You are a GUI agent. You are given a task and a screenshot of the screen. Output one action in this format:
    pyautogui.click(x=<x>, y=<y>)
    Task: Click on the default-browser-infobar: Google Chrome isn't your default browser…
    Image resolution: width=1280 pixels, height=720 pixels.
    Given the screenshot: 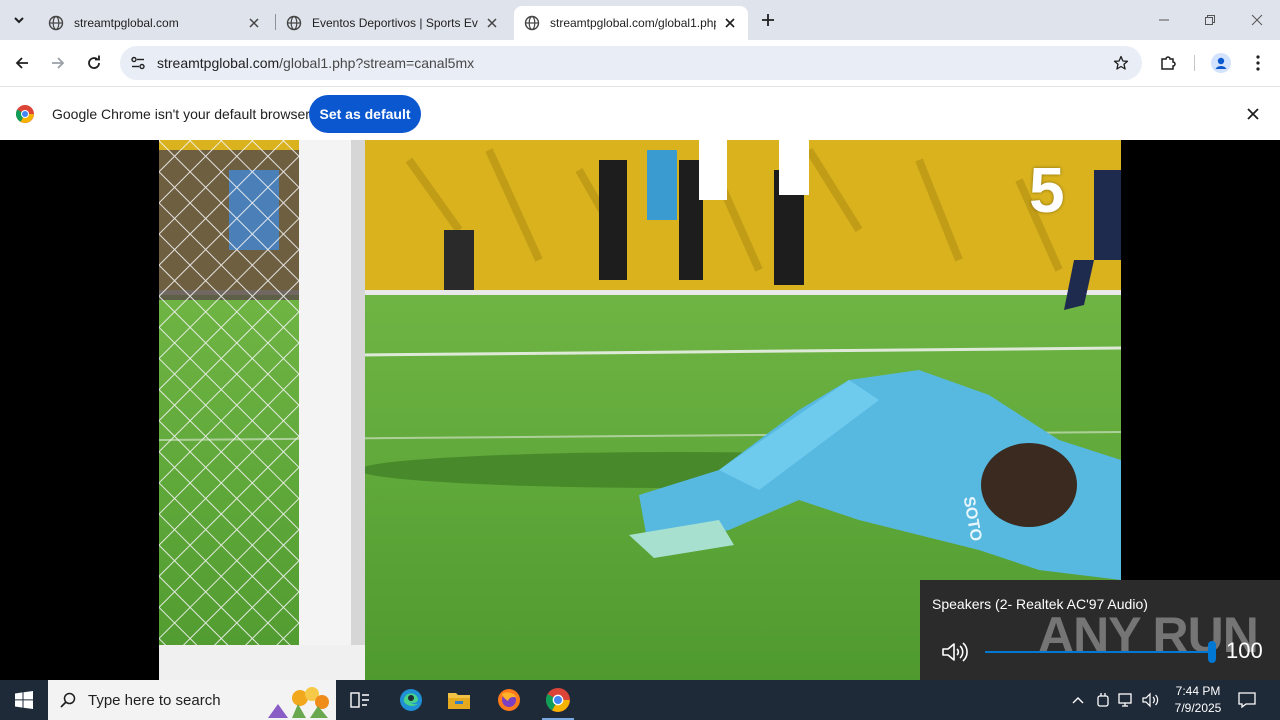 What is the action you would take?
    pyautogui.click(x=640, y=113)
    